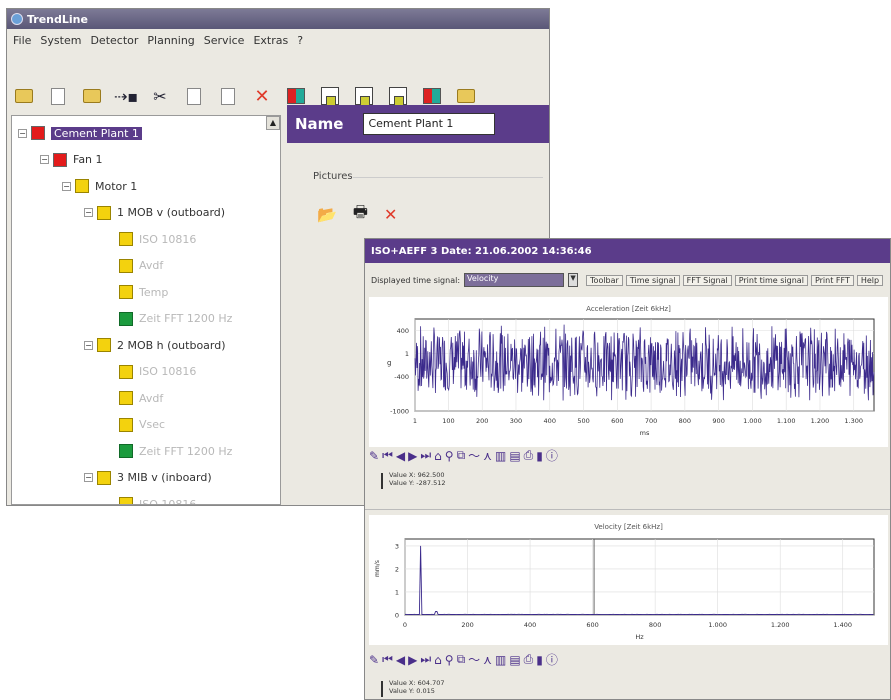 Image resolution: width=891 pixels, height=700 pixels. What do you see at coordinates (273, 123) in the screenshot?
I see `scroll-up-arrow: ▲` at bounding box center [273, 123].